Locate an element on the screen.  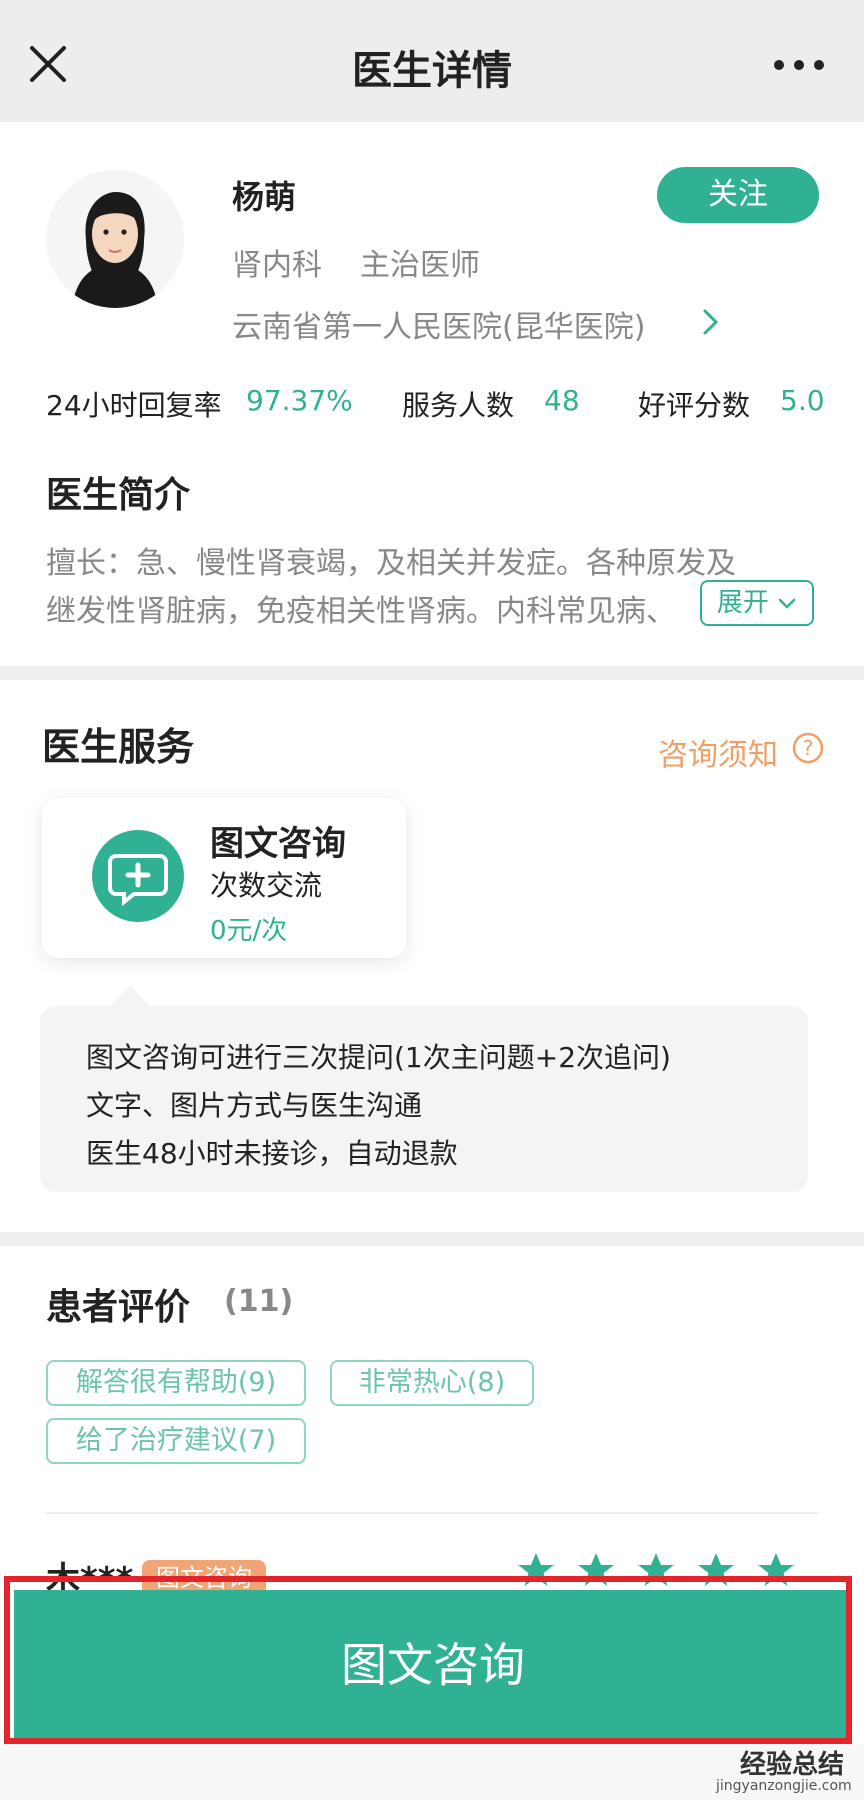
reply-rate-value: 97.37% is located at coordinates (299, 400).